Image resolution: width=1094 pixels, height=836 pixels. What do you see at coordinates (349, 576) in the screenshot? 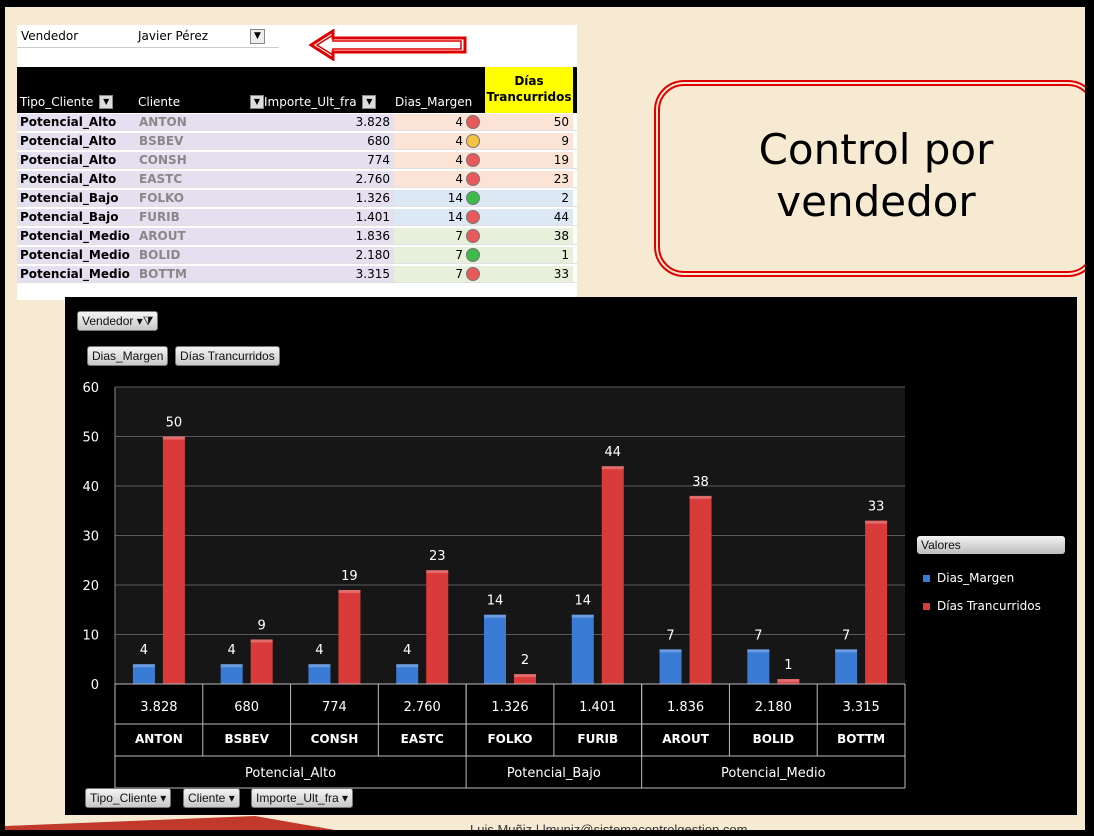
I see `data-label: 19` at bounding box center [349, 576].